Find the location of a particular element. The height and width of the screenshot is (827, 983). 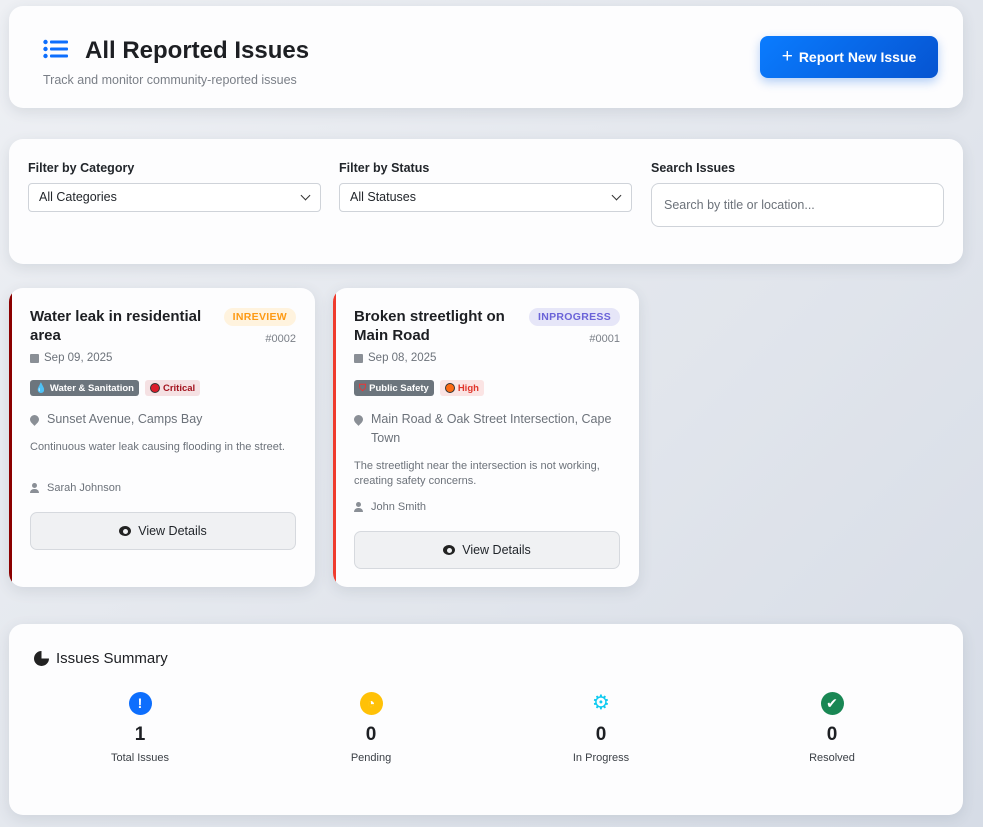

summary-stat: ◔ 0 Pending is located at coordinates (371, 728).